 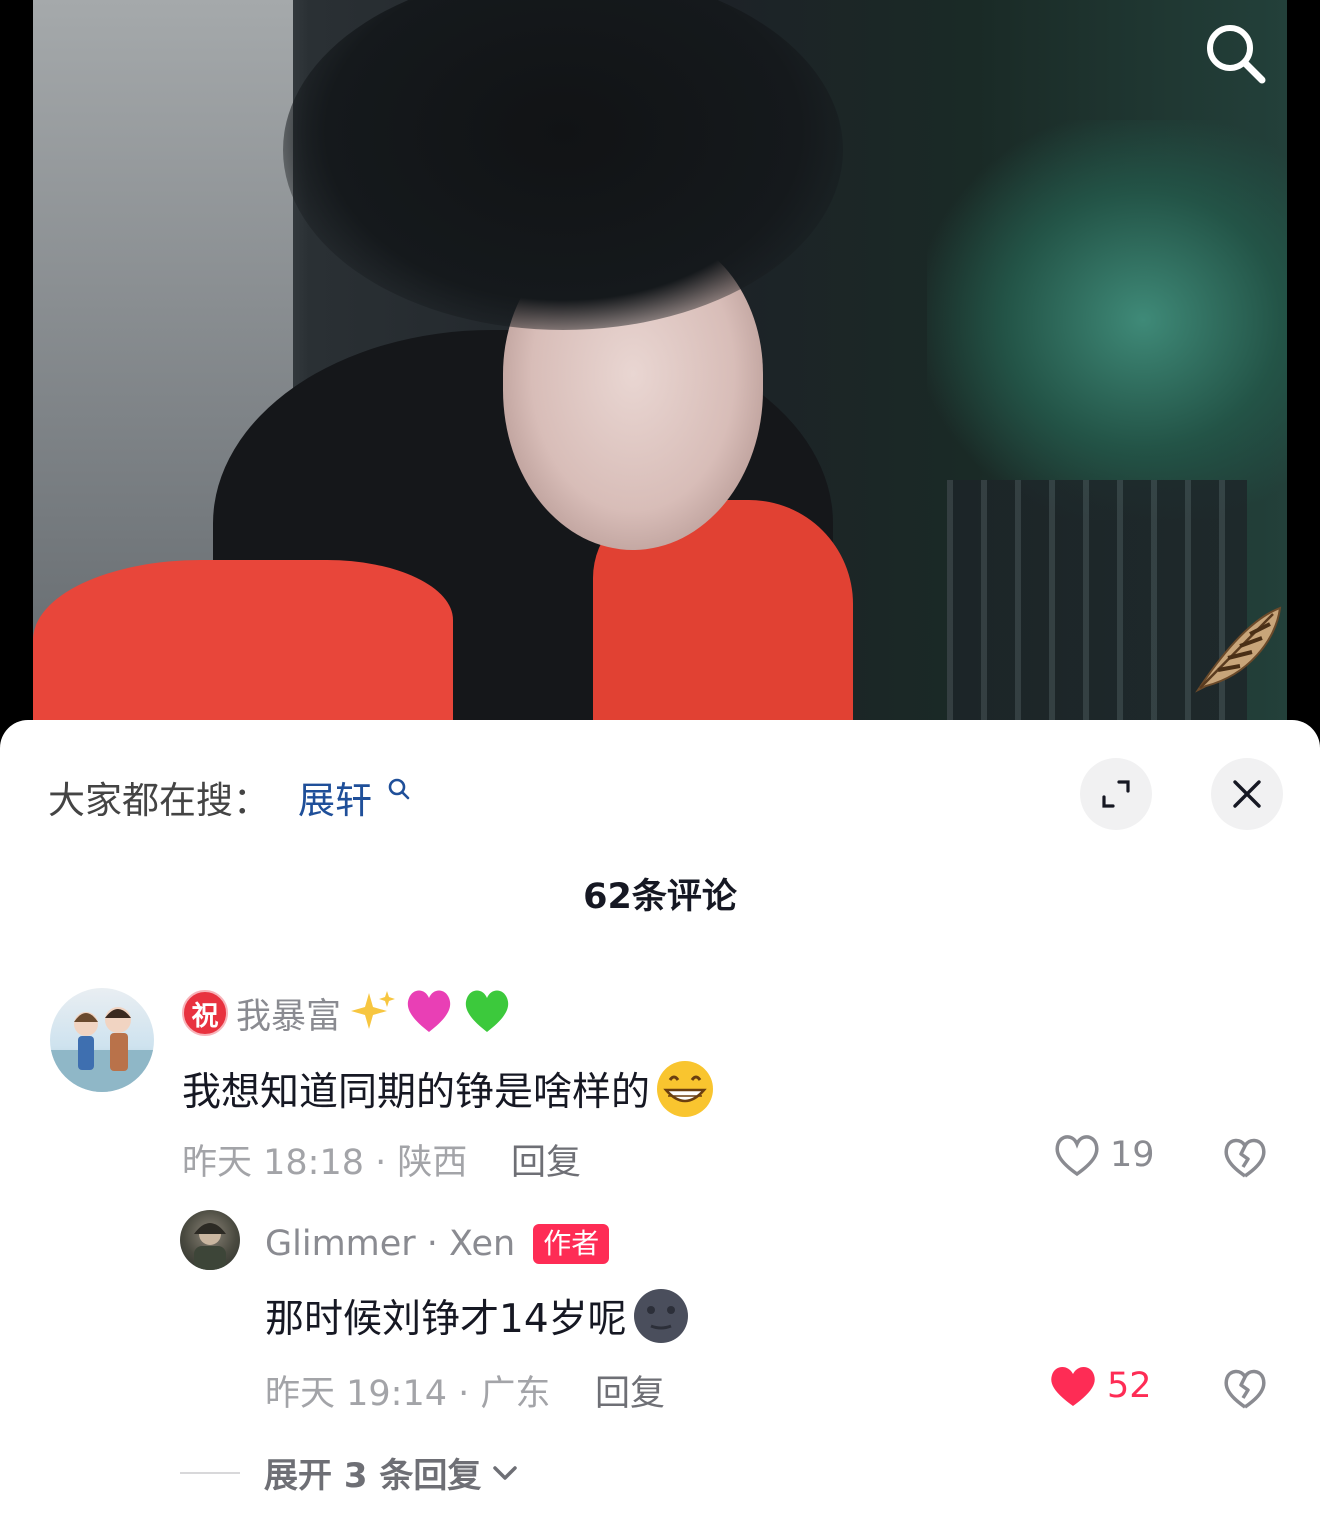 I want to click on comment-body: 我想知道同期的铮是啥样的, so click(x=416, y=1092).